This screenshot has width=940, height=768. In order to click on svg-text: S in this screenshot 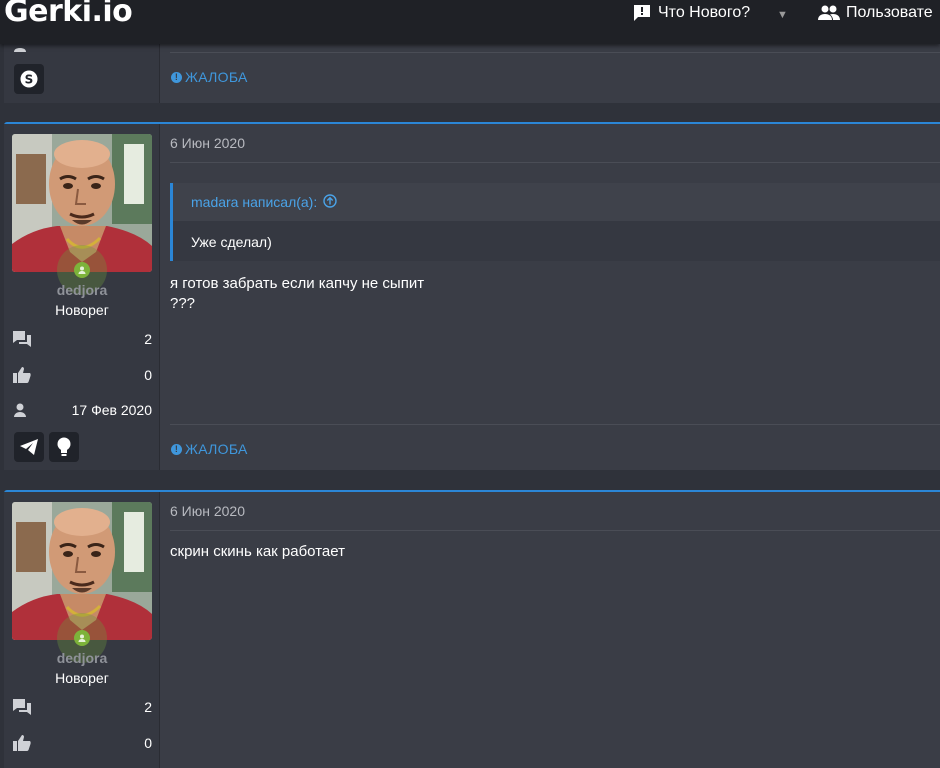, I will do `click(29, 80)`.